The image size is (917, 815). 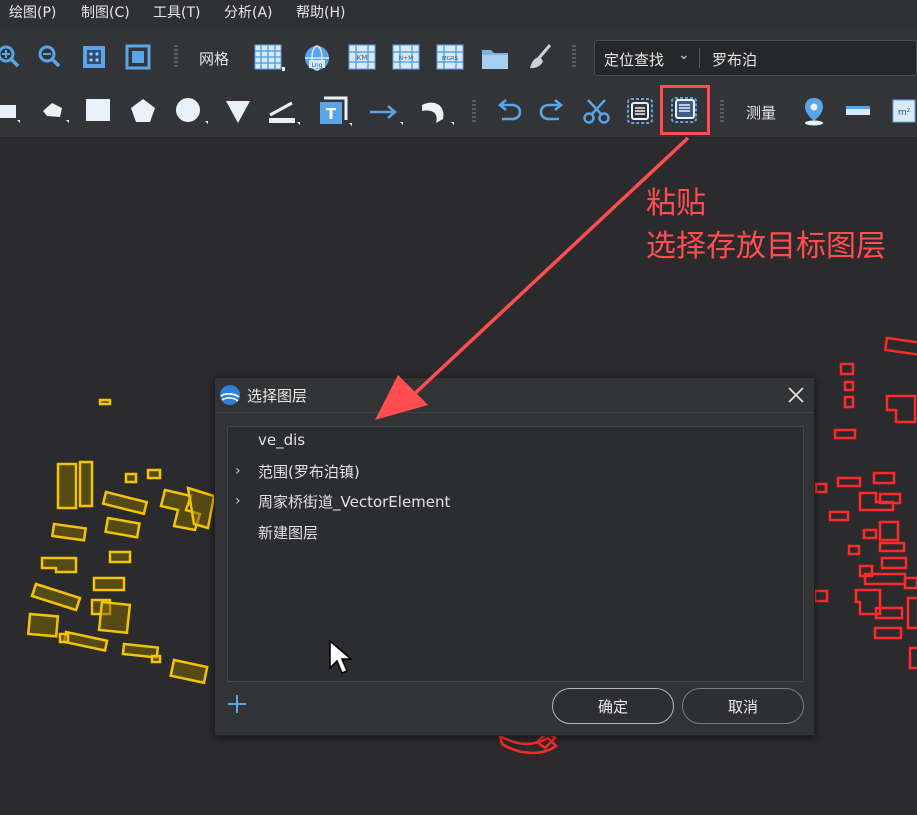 I want to click on nm-grid-icon: N+M, so click(x=406, y=57).